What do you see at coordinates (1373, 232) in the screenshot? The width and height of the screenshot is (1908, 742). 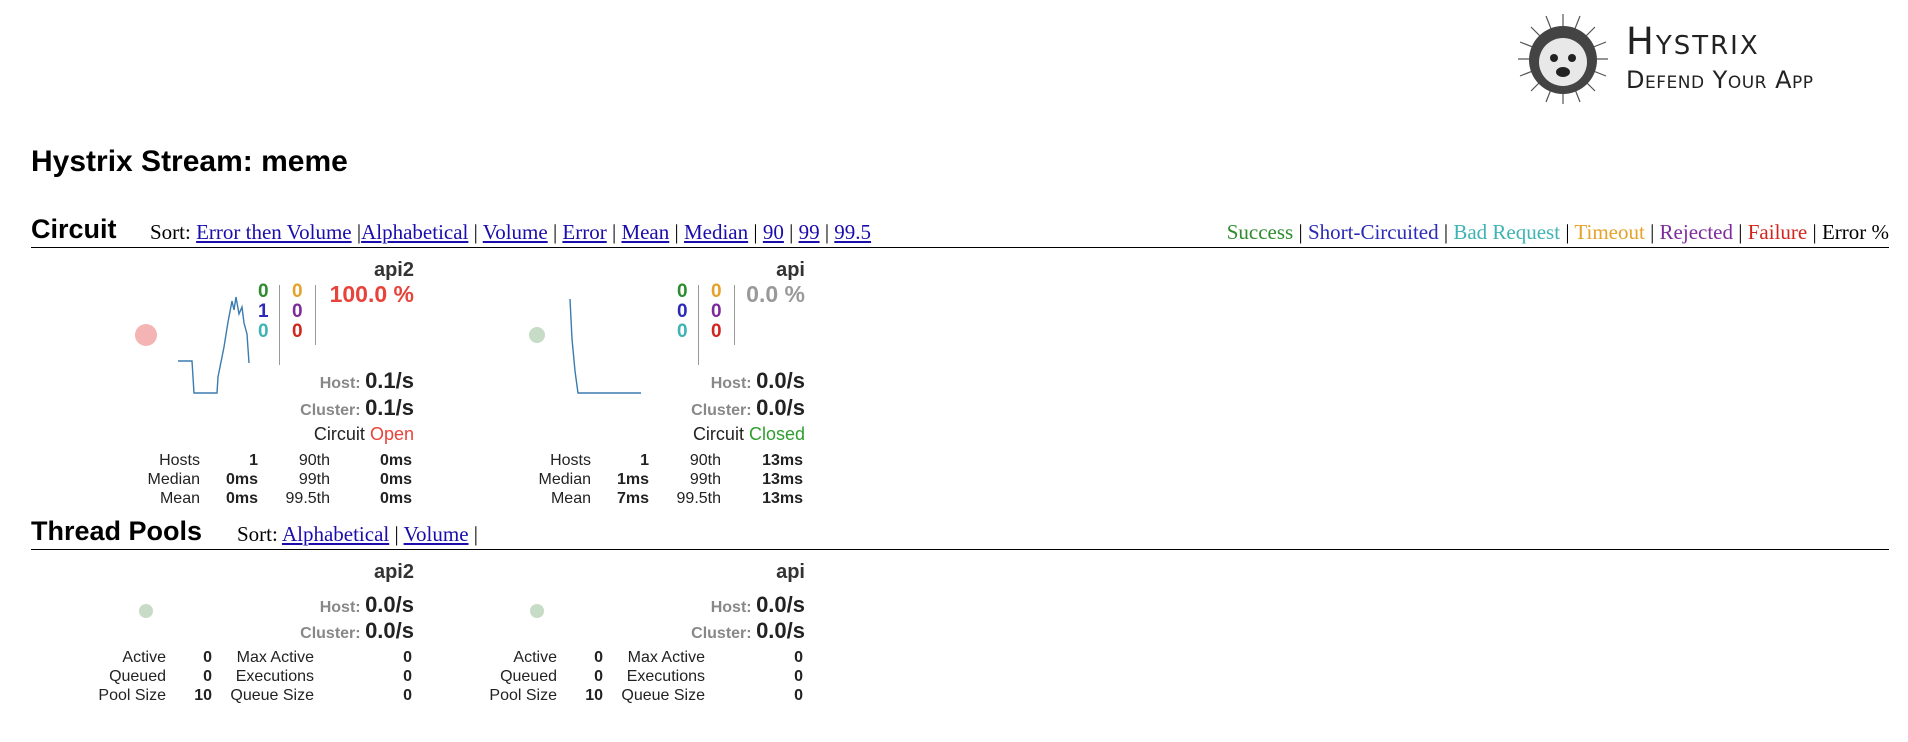 I see `legend-short-circuited: Short-Circuited` at bounding box center [1373, 232].